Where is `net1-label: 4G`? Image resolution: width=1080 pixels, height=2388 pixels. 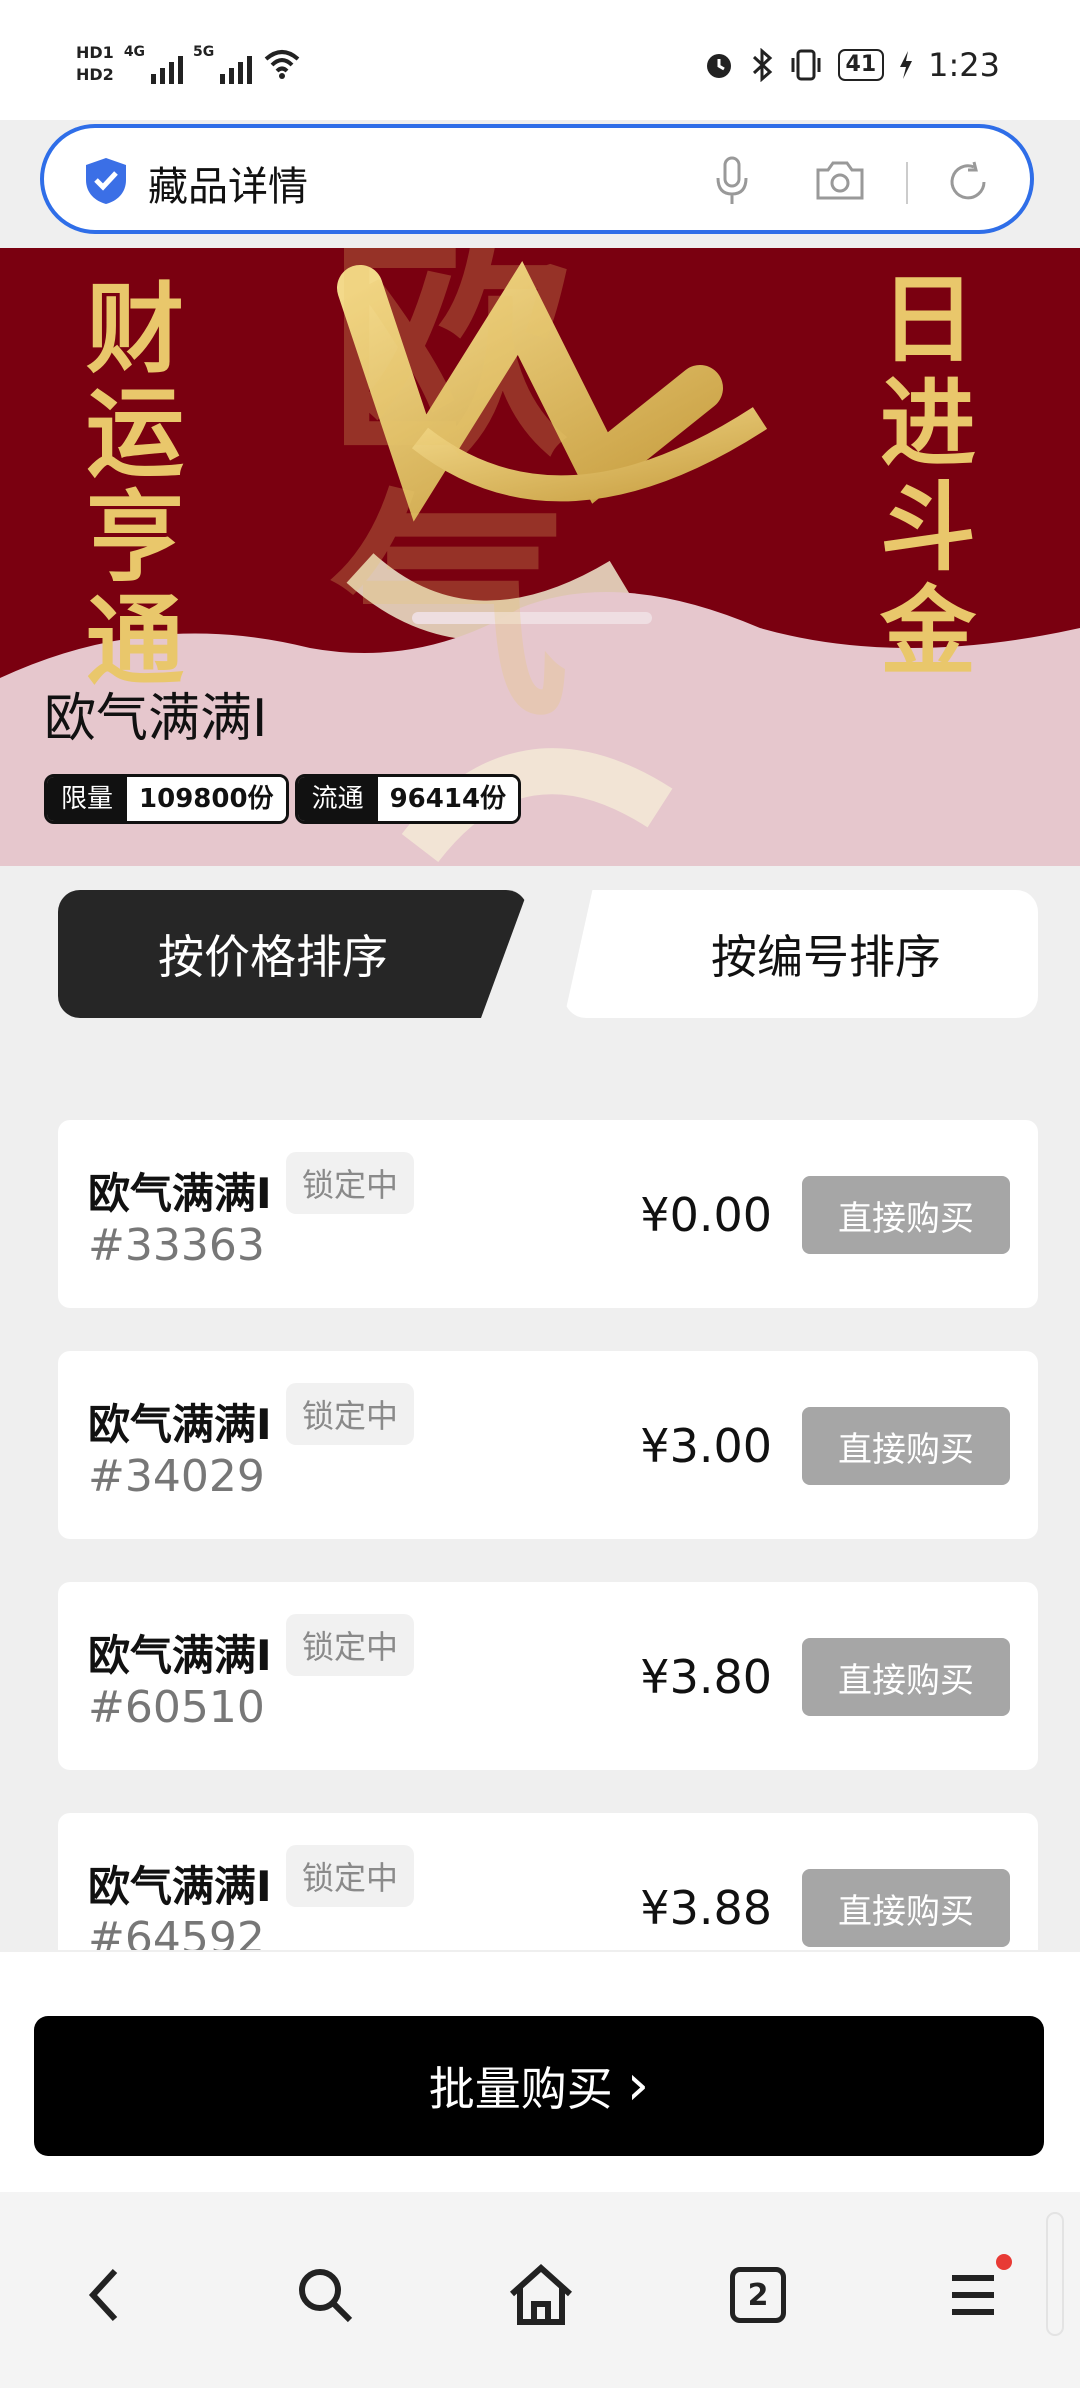
net1-label: 4G is located at coordinates (134, 52).